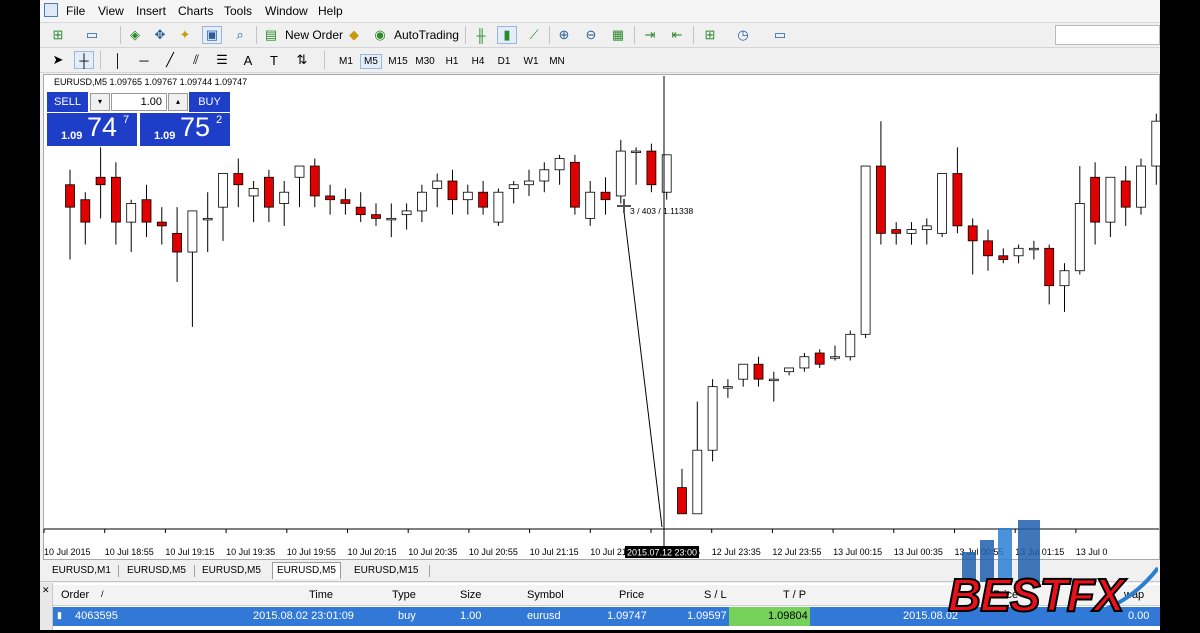 The image size is (1200, 633). Describe the element at coordinates (794, 595) in the screenshot. I see `col-tp: T / P` at that location.